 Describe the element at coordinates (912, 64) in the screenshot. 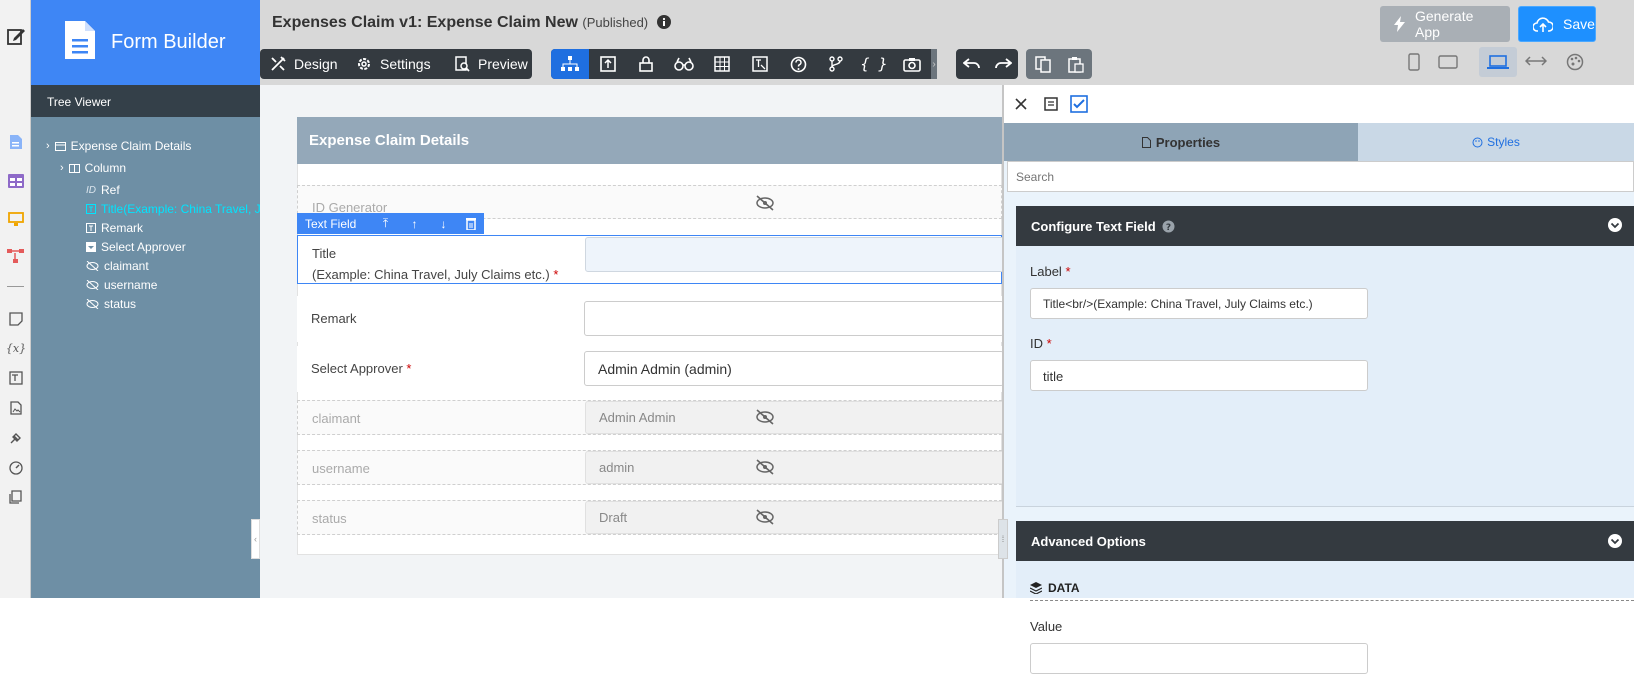

I see `camera-icon` at that location.